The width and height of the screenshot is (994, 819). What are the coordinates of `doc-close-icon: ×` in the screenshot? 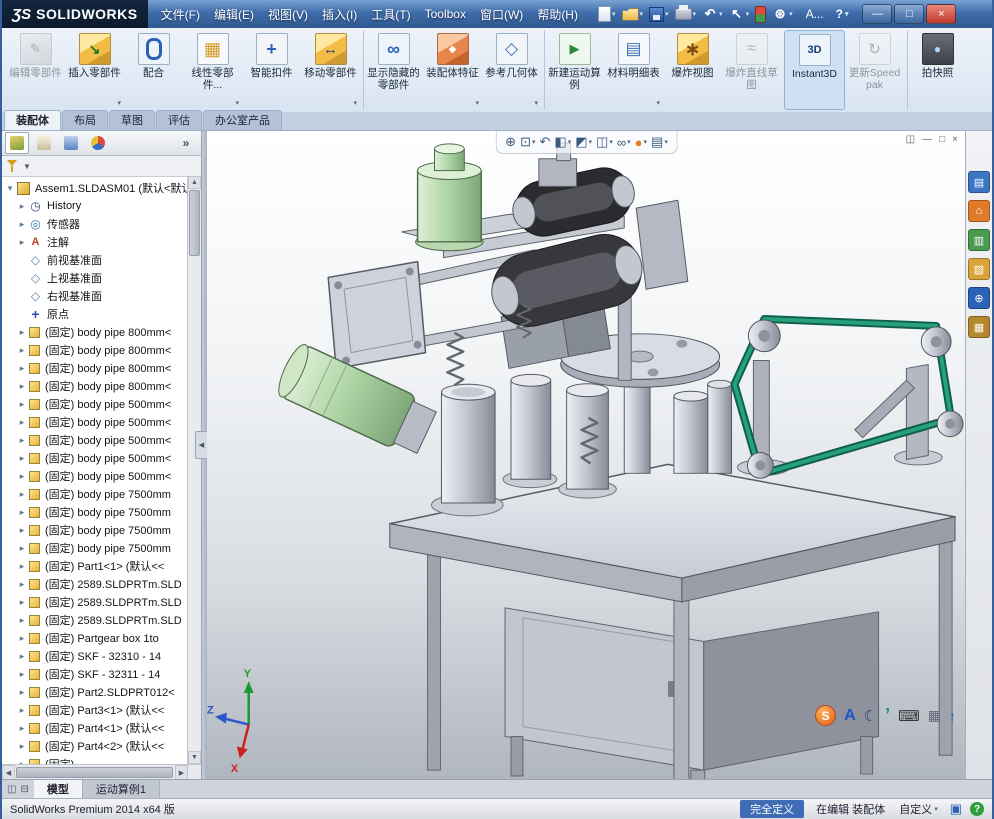 It's located at (955, 139).